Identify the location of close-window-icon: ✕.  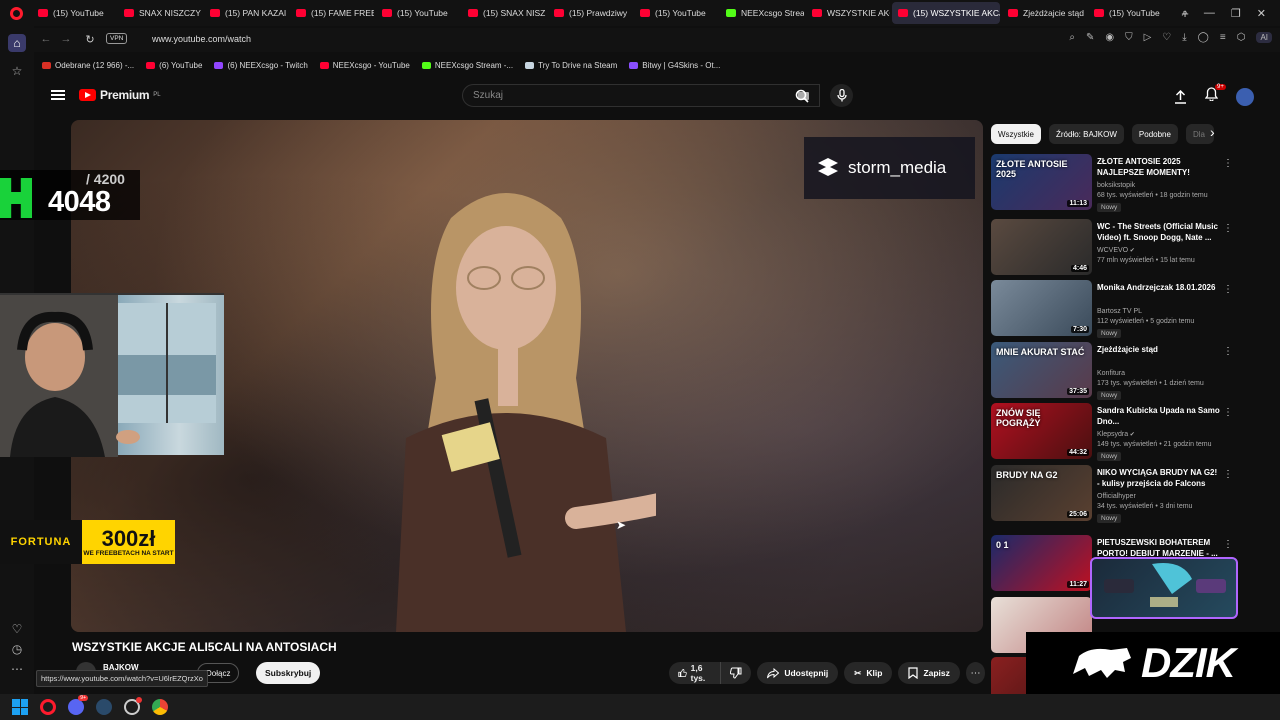
(1261, 13).